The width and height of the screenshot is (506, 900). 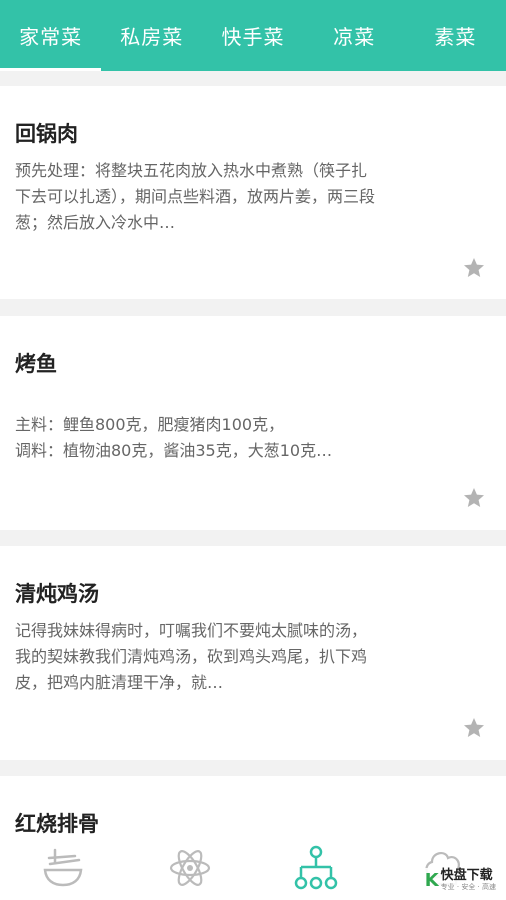 I want to click on recipe-title: 回锅肉, so click(x=46, y=134).